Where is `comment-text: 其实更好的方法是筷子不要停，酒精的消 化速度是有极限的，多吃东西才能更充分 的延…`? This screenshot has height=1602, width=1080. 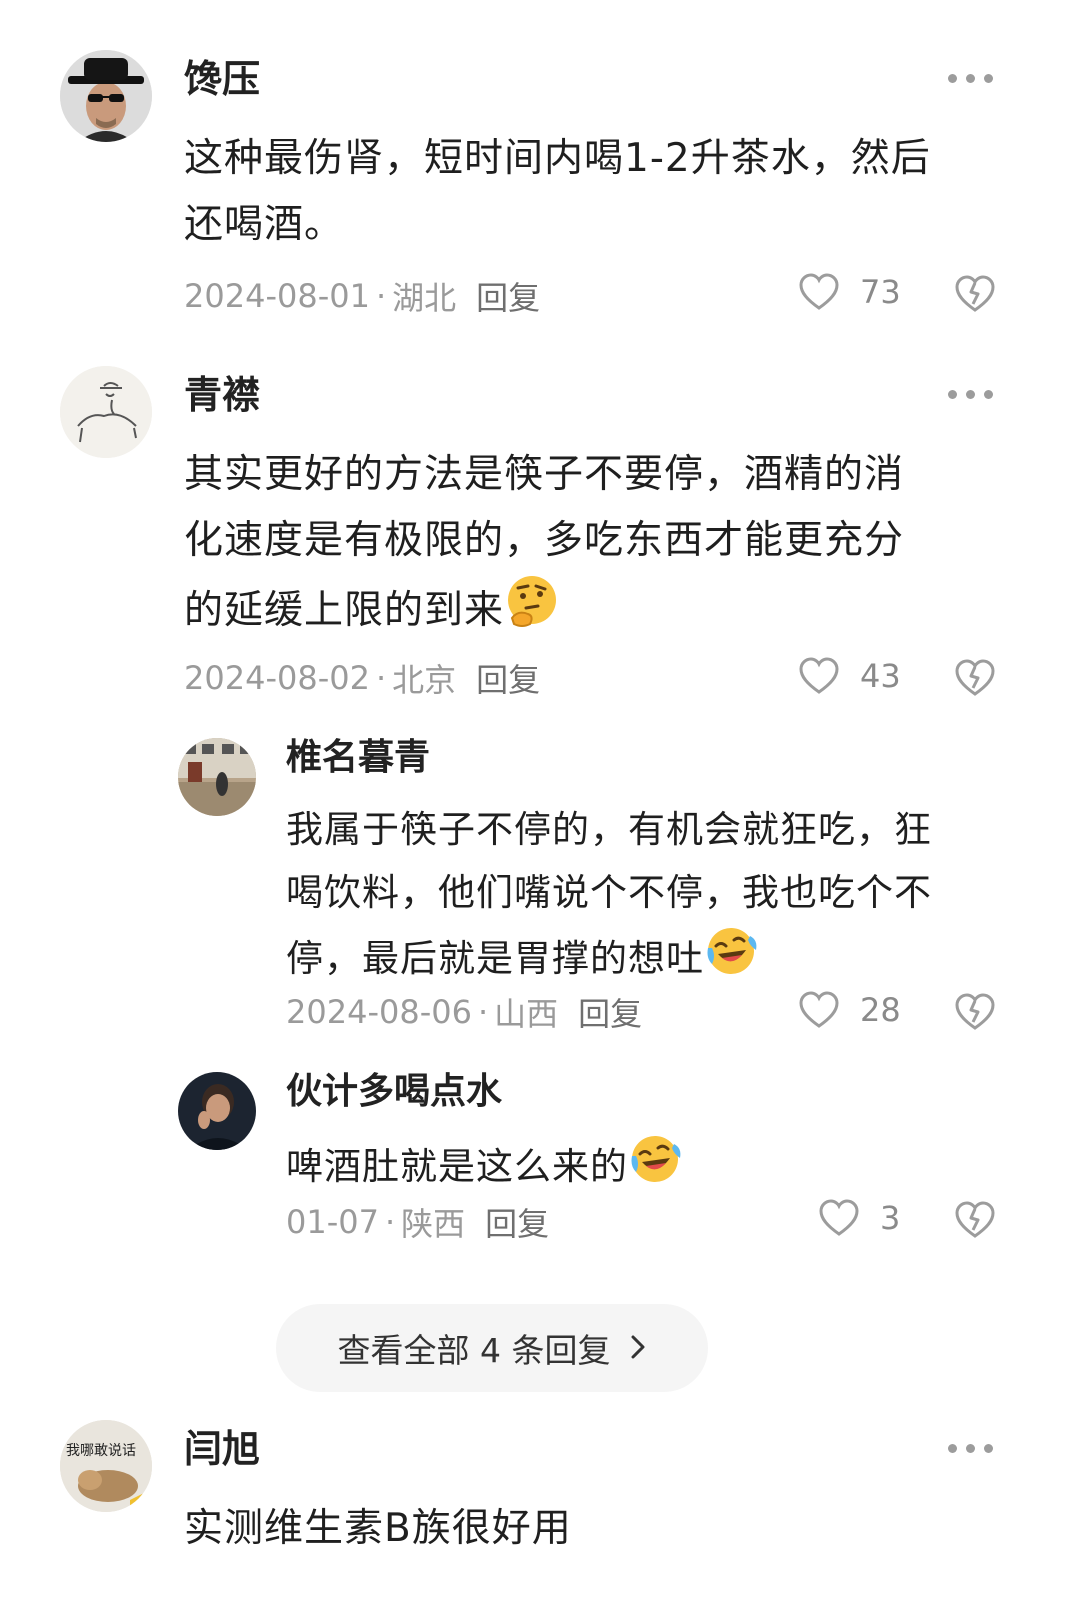
comment-text: 其实更好的方法是筷子不要停，酒精的消 化速度是有极限的，多吃东西才能更充分 的延… is located at coordinates (599, 546).